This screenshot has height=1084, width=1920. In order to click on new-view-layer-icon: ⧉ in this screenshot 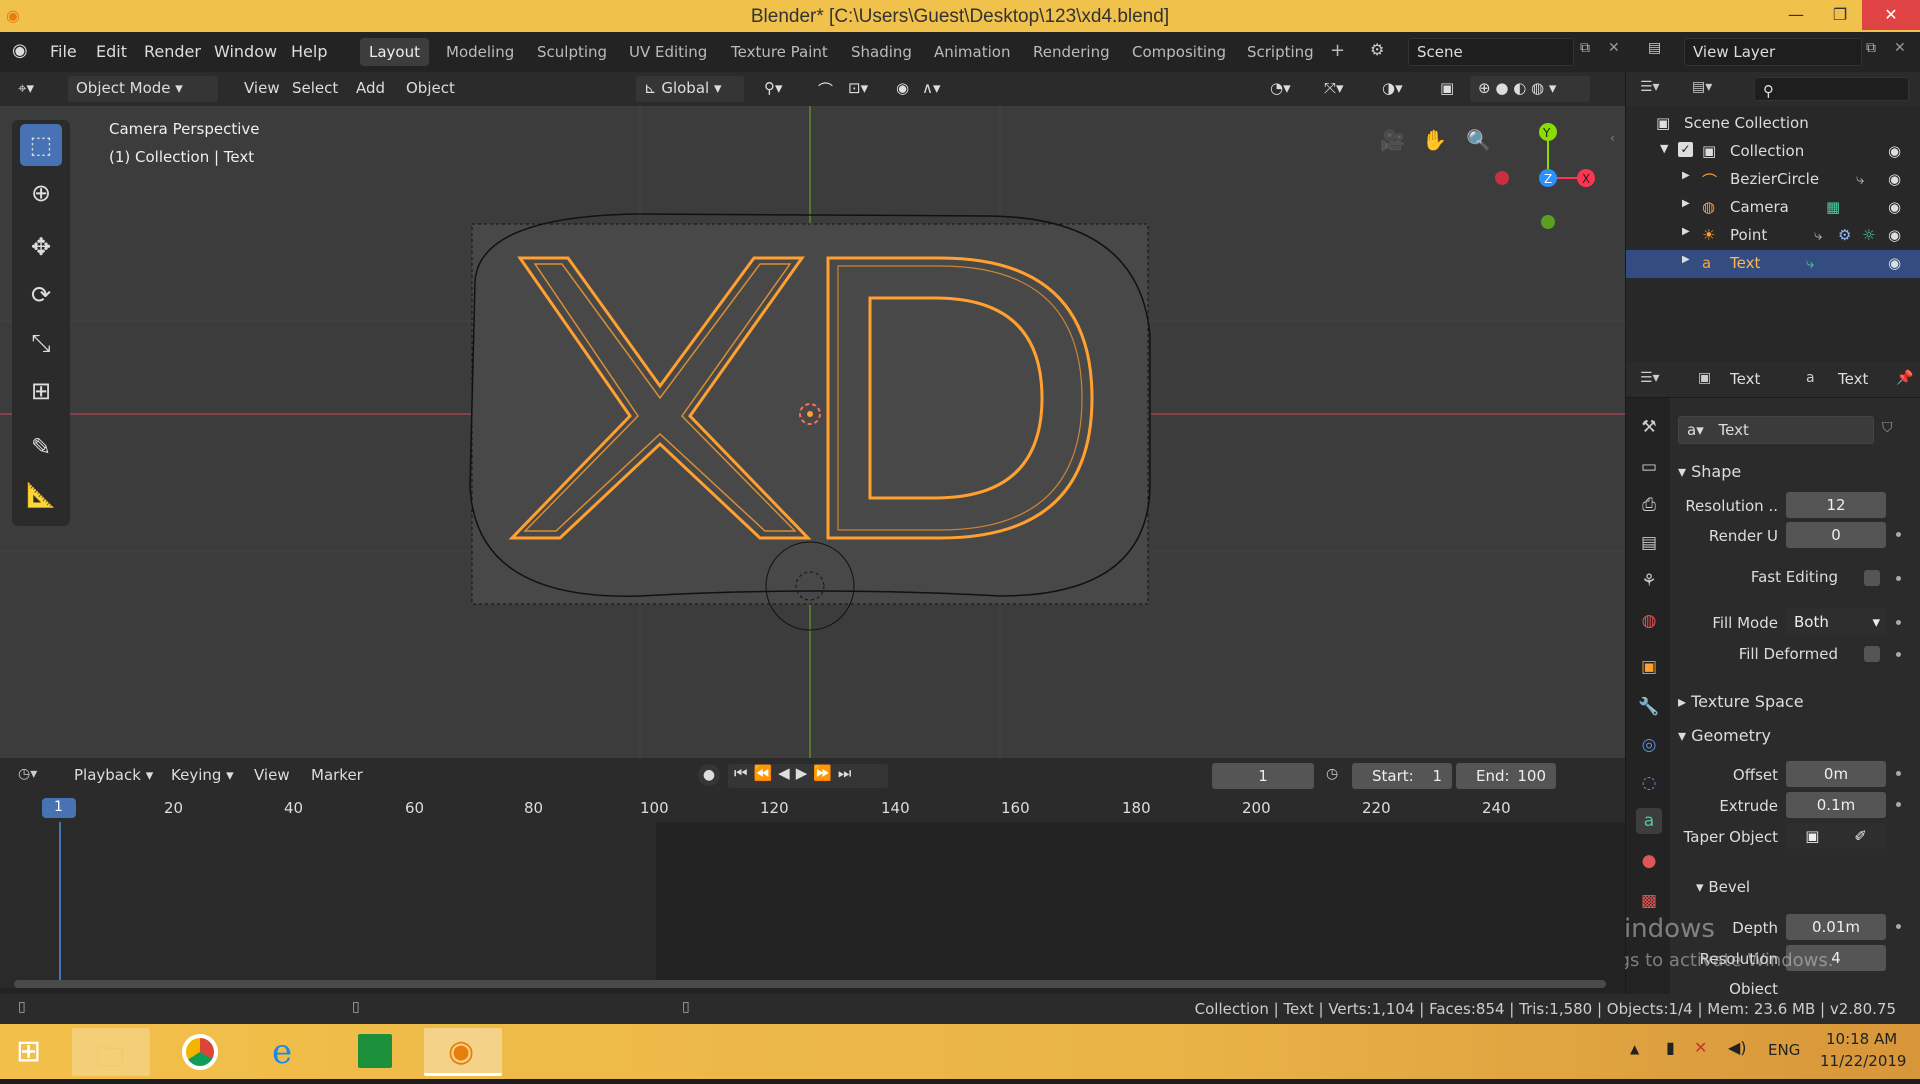, I will do `click(1871, 48)`.